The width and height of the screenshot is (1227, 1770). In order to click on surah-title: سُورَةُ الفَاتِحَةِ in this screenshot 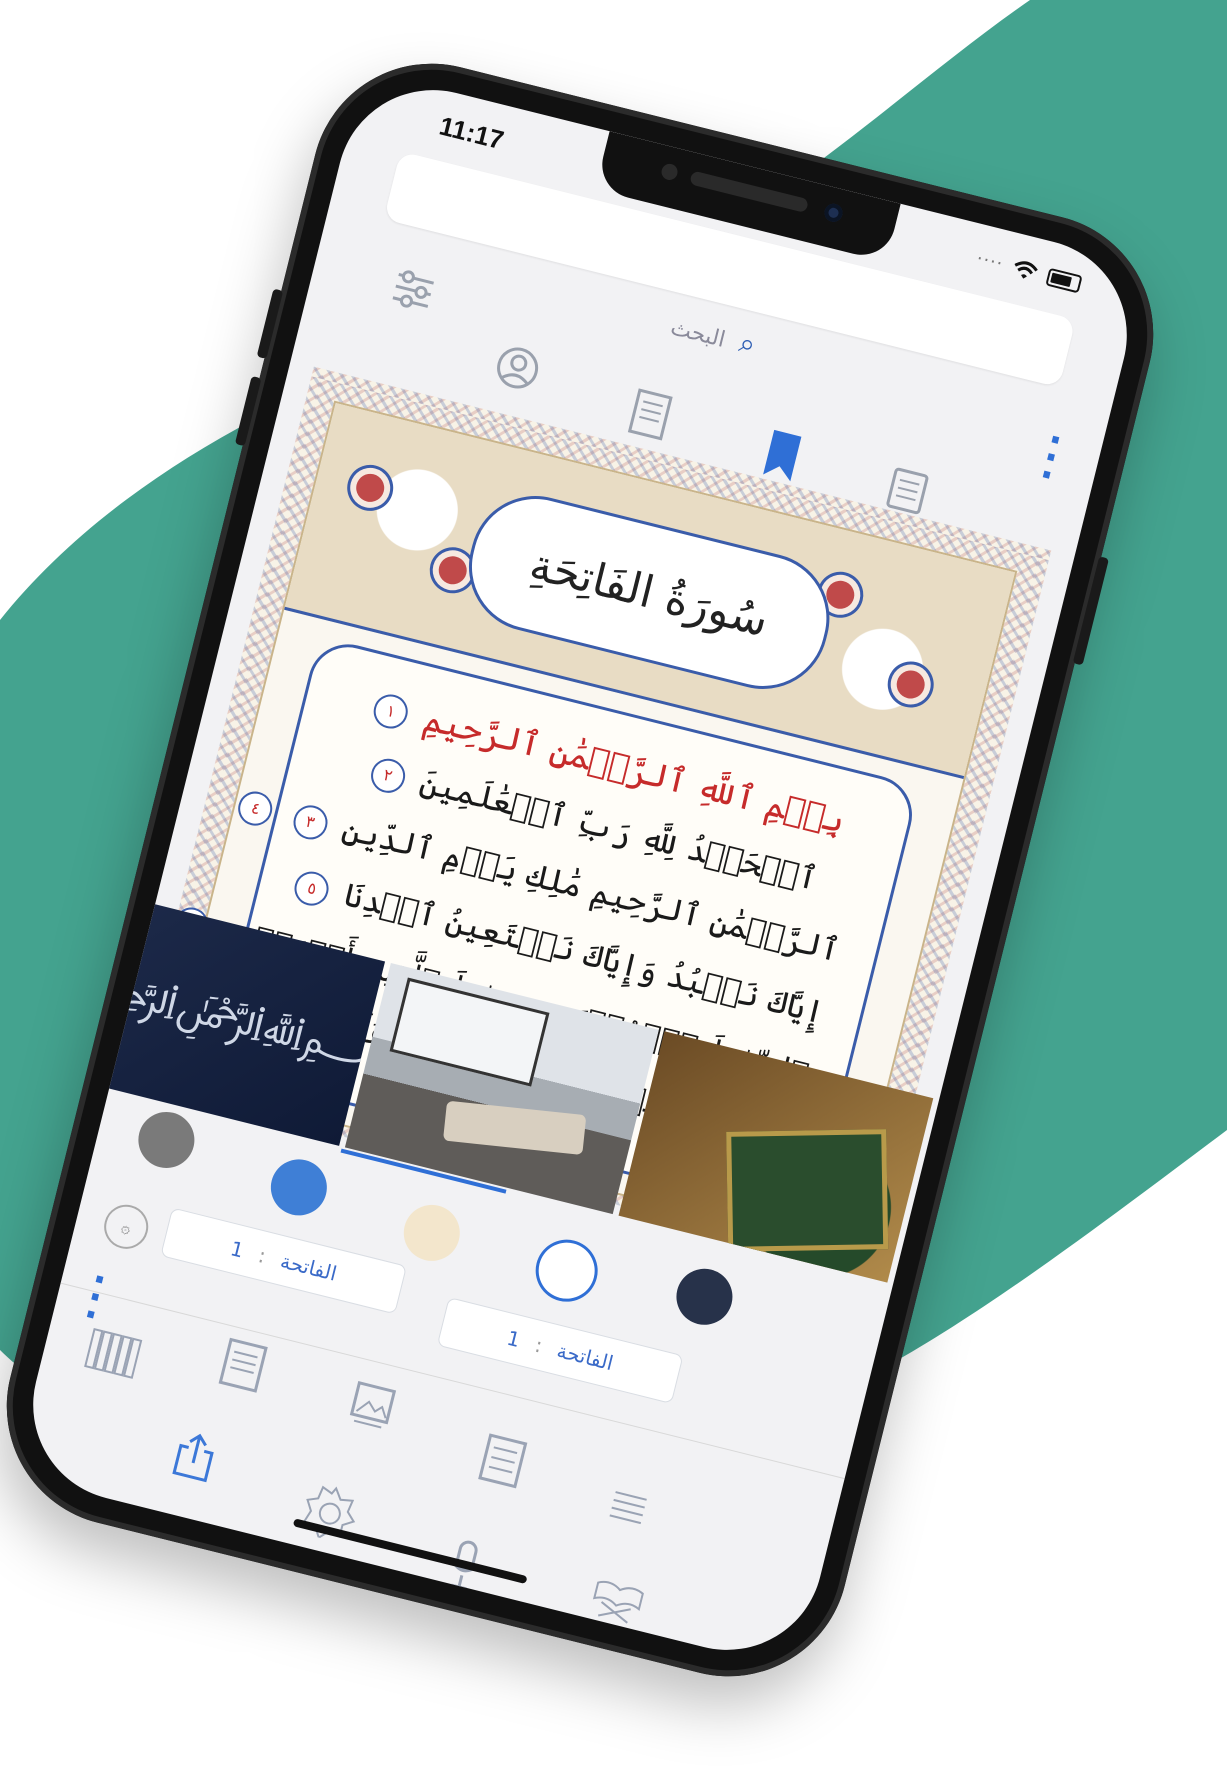, I will do `click(649, 592)`.